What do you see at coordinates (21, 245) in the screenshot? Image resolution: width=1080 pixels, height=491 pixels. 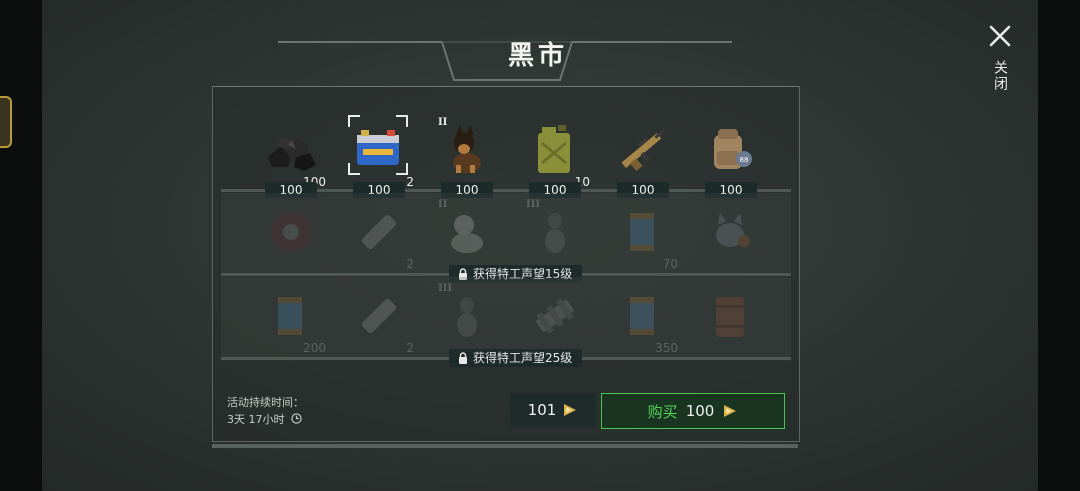 I see `left-edge` at bounding box center [21, 245].